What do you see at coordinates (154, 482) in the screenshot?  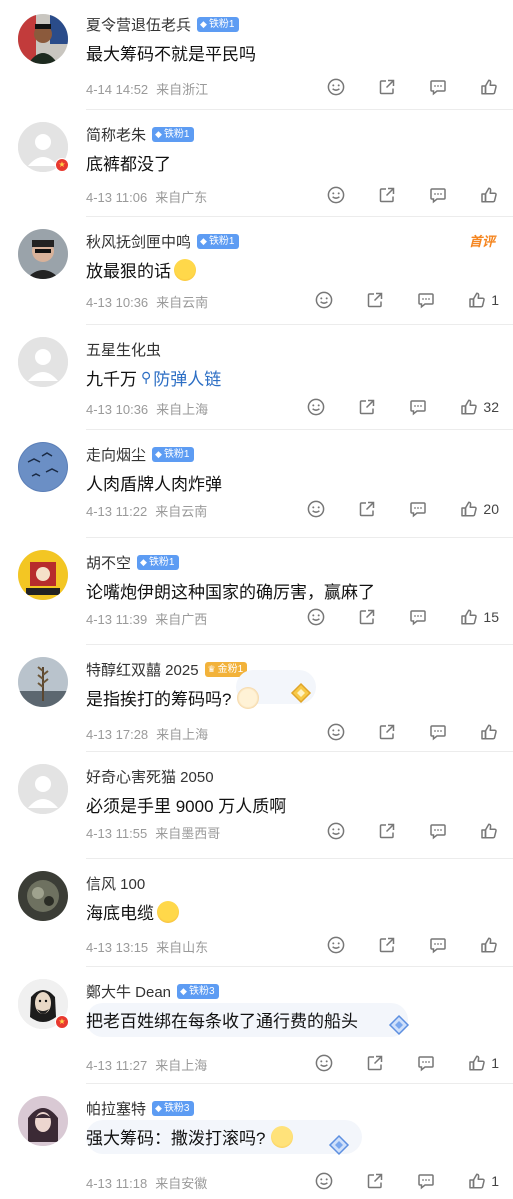 I see `comment-text: 人肉盾牌人肉炸弹` at bounding box center [154, 482].